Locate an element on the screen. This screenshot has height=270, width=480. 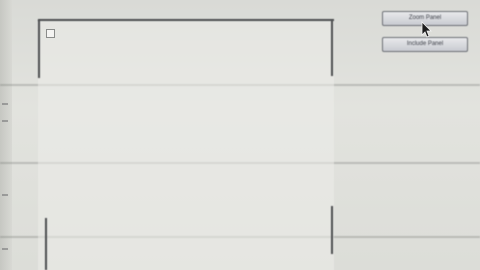
panel-checkbox is located at coordinates (50, 33).